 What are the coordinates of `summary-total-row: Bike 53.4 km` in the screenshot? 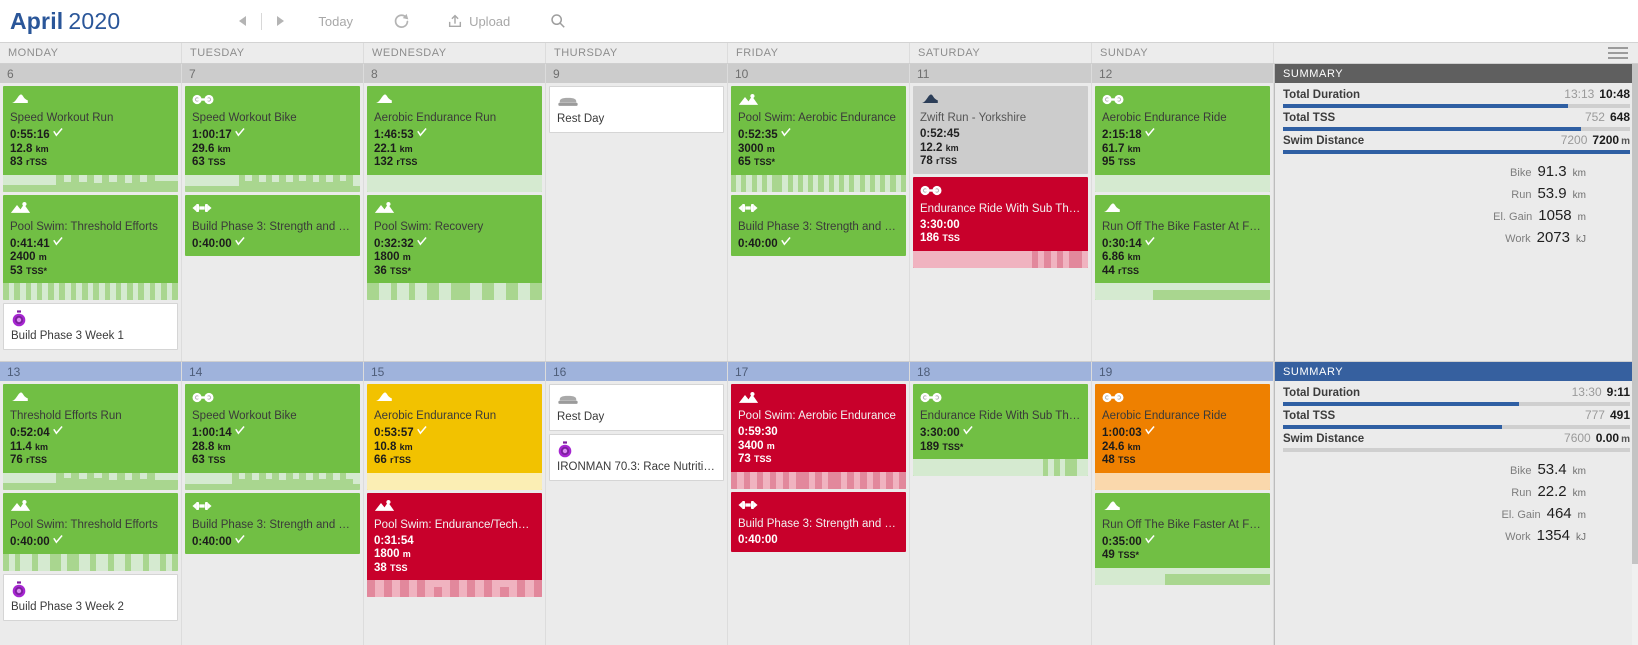 It's located at (1434, 469).